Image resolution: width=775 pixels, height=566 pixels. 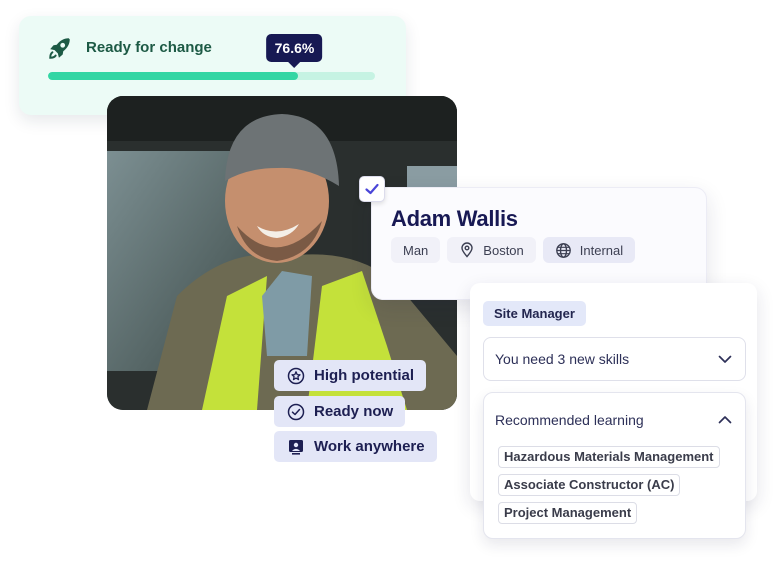 What do you see at coordinates (503, 250) in the screenshot?
I see `tag-label: Boston` at bounding box center [503, 250].